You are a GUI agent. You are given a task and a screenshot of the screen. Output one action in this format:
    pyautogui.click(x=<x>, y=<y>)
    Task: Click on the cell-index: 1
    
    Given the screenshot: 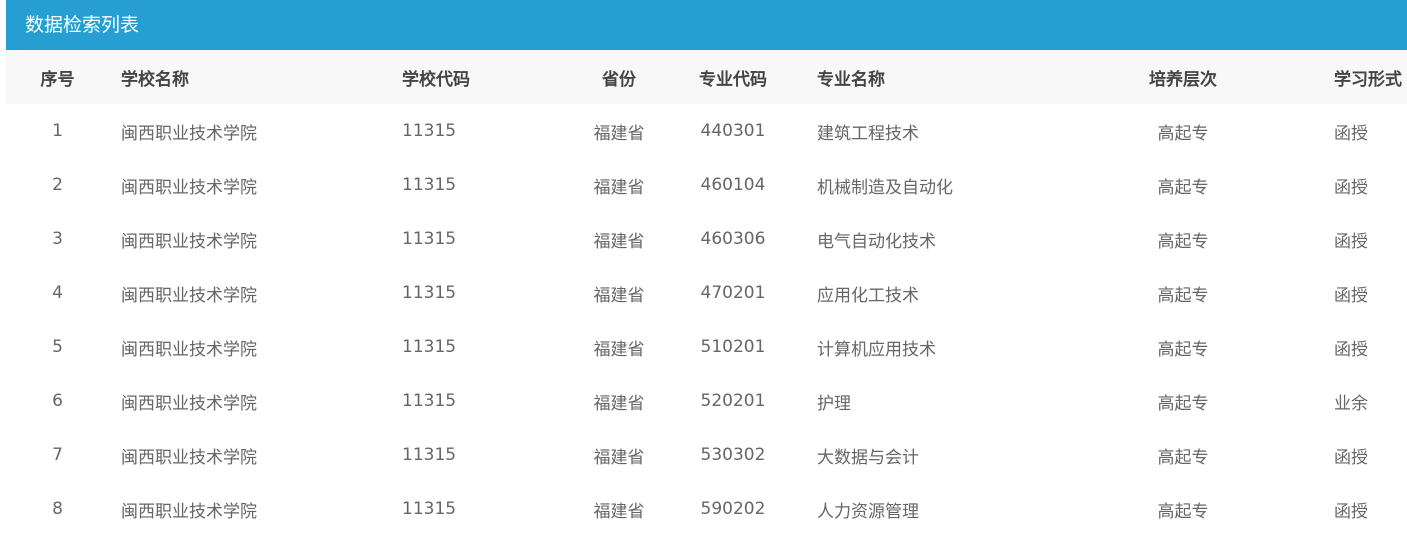 What is the action you would take?
    pyautogui.click(x=57, y=131)
    